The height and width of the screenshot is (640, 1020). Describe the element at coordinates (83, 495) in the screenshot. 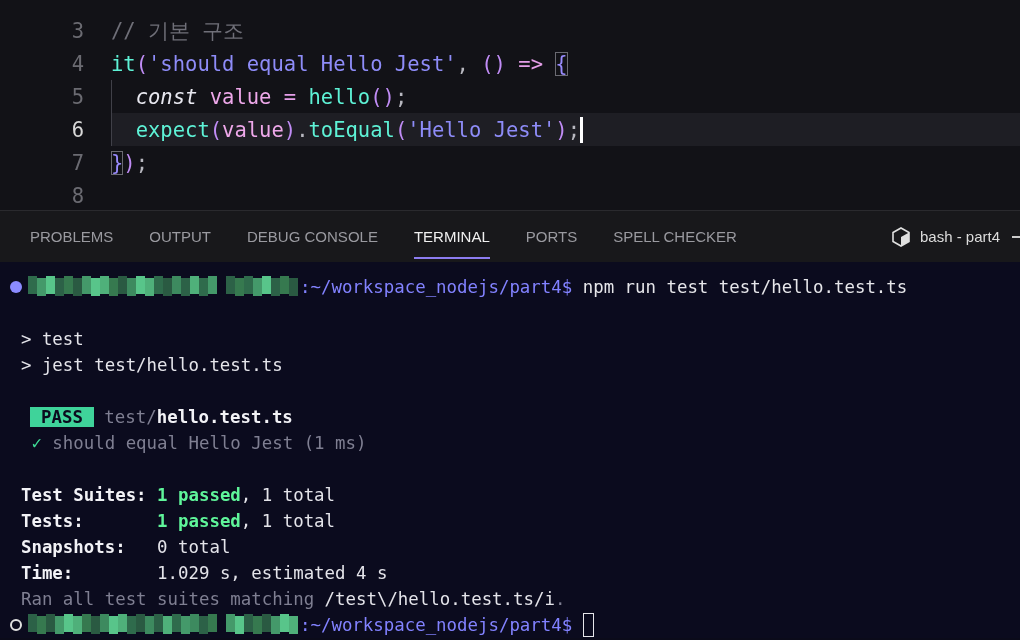

I see `output-text: Test Suites:` at that location.